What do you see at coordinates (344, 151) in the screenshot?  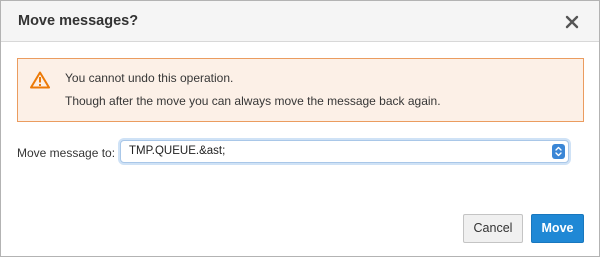 I see `destination-select: TMP.QUEUE.&ast;` at bounding box center [344, 151].